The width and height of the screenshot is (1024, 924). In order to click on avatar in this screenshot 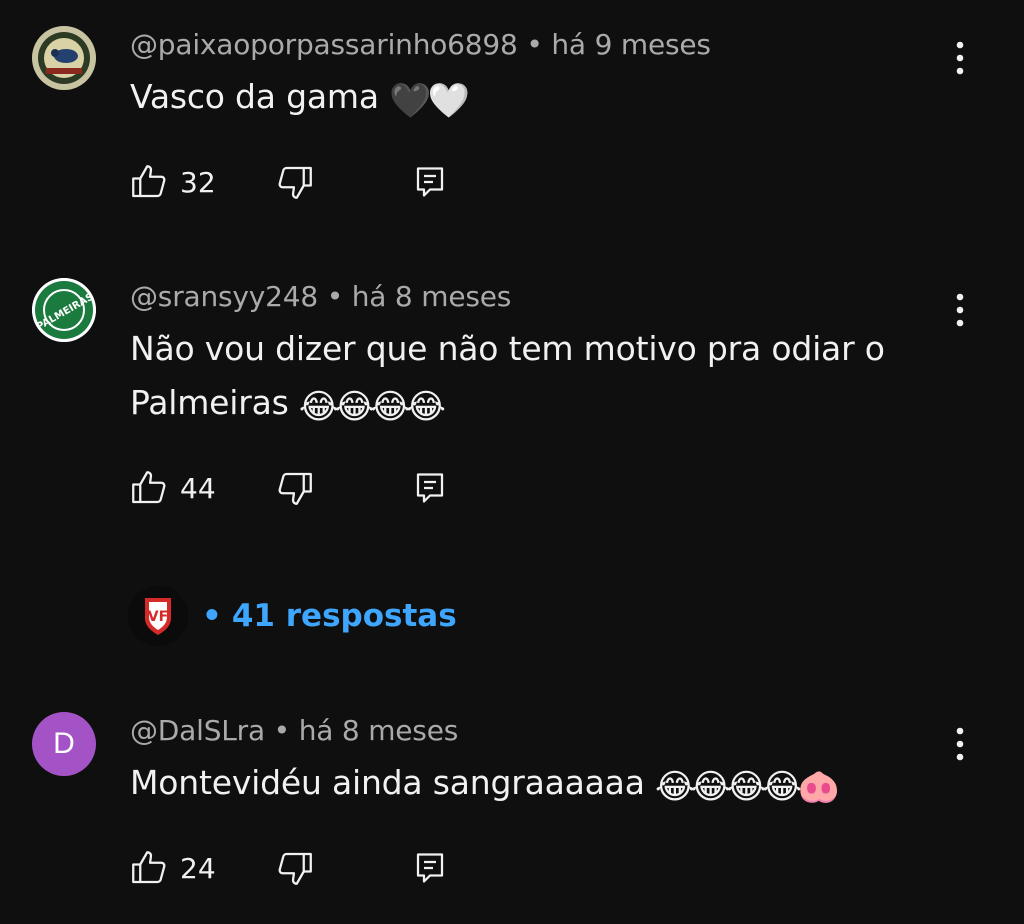, I will do `click(64, 58)`.